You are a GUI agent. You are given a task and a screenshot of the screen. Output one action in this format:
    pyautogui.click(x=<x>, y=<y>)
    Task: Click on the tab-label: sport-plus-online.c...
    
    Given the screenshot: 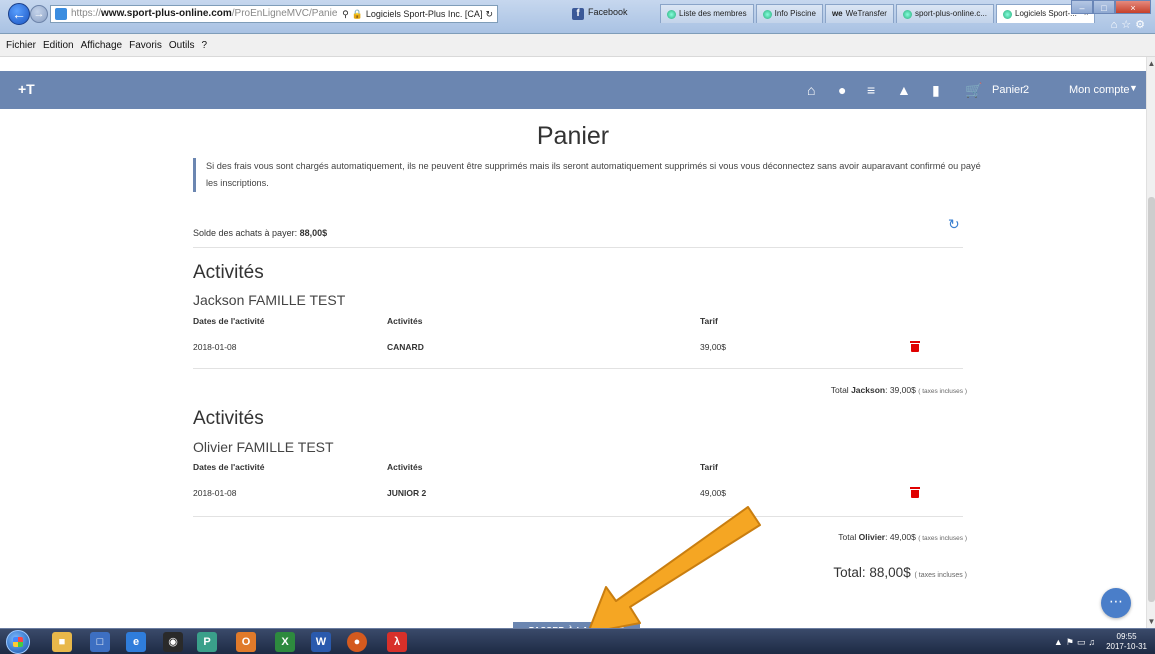 What is the action you would take?
    pyautogui.click(x=950, y=13)
    